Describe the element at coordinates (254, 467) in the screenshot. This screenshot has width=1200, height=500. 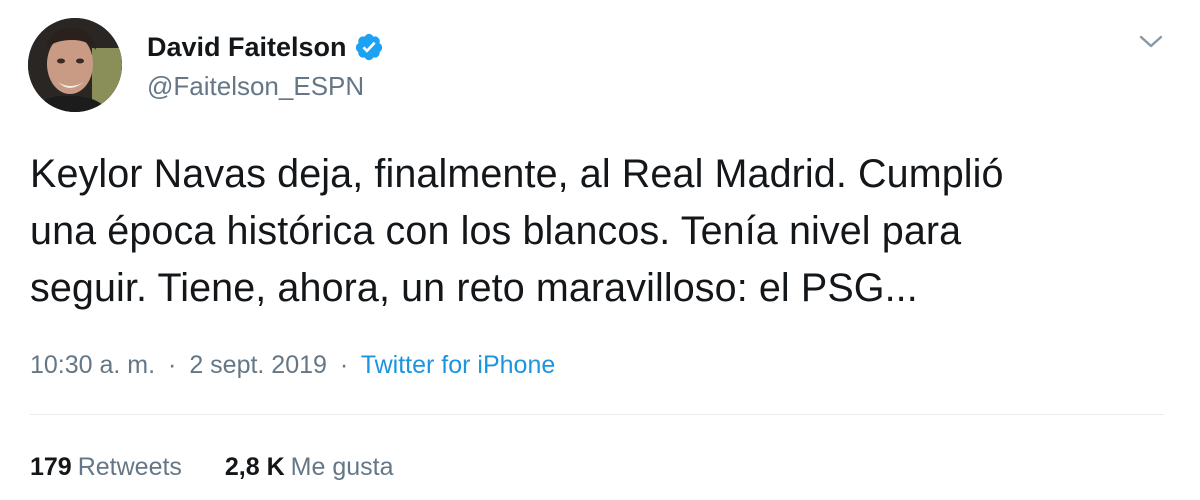
I see `likes-count: 2,8 K` at that location.